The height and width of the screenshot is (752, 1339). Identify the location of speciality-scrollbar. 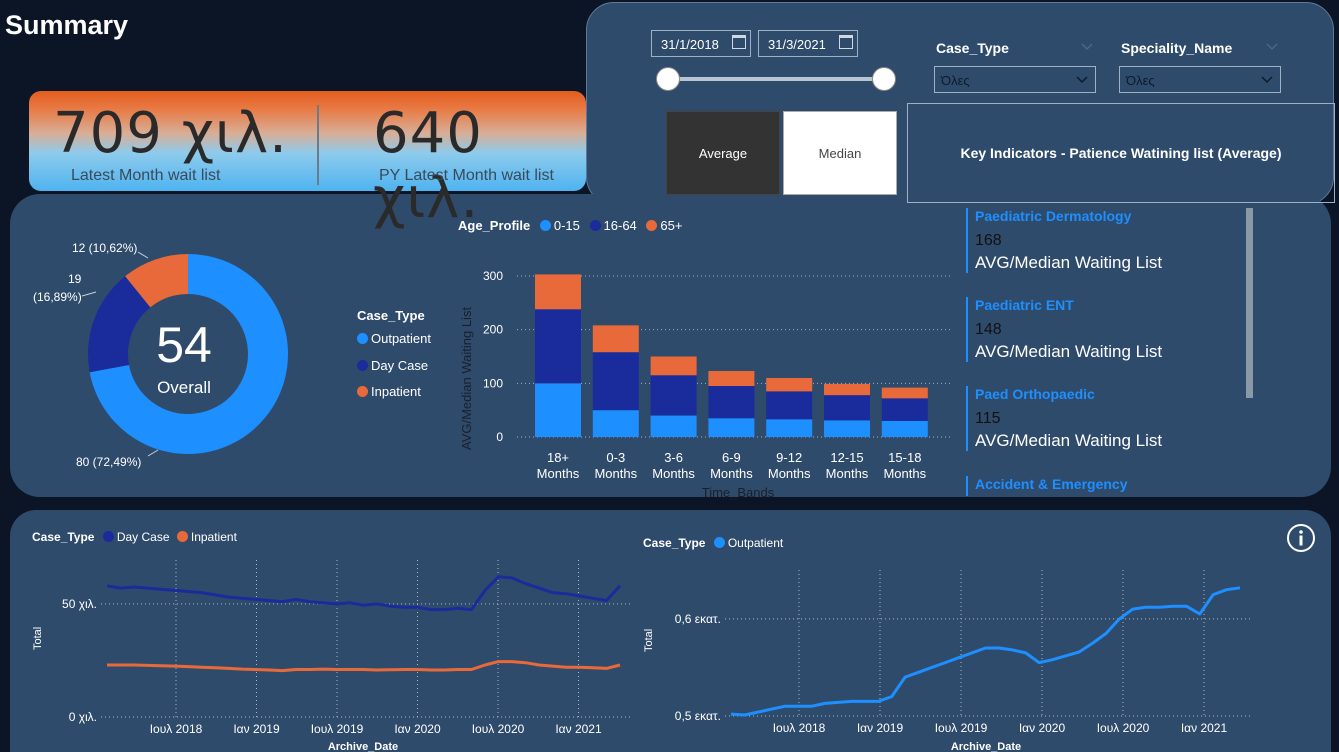
(1249, 303).